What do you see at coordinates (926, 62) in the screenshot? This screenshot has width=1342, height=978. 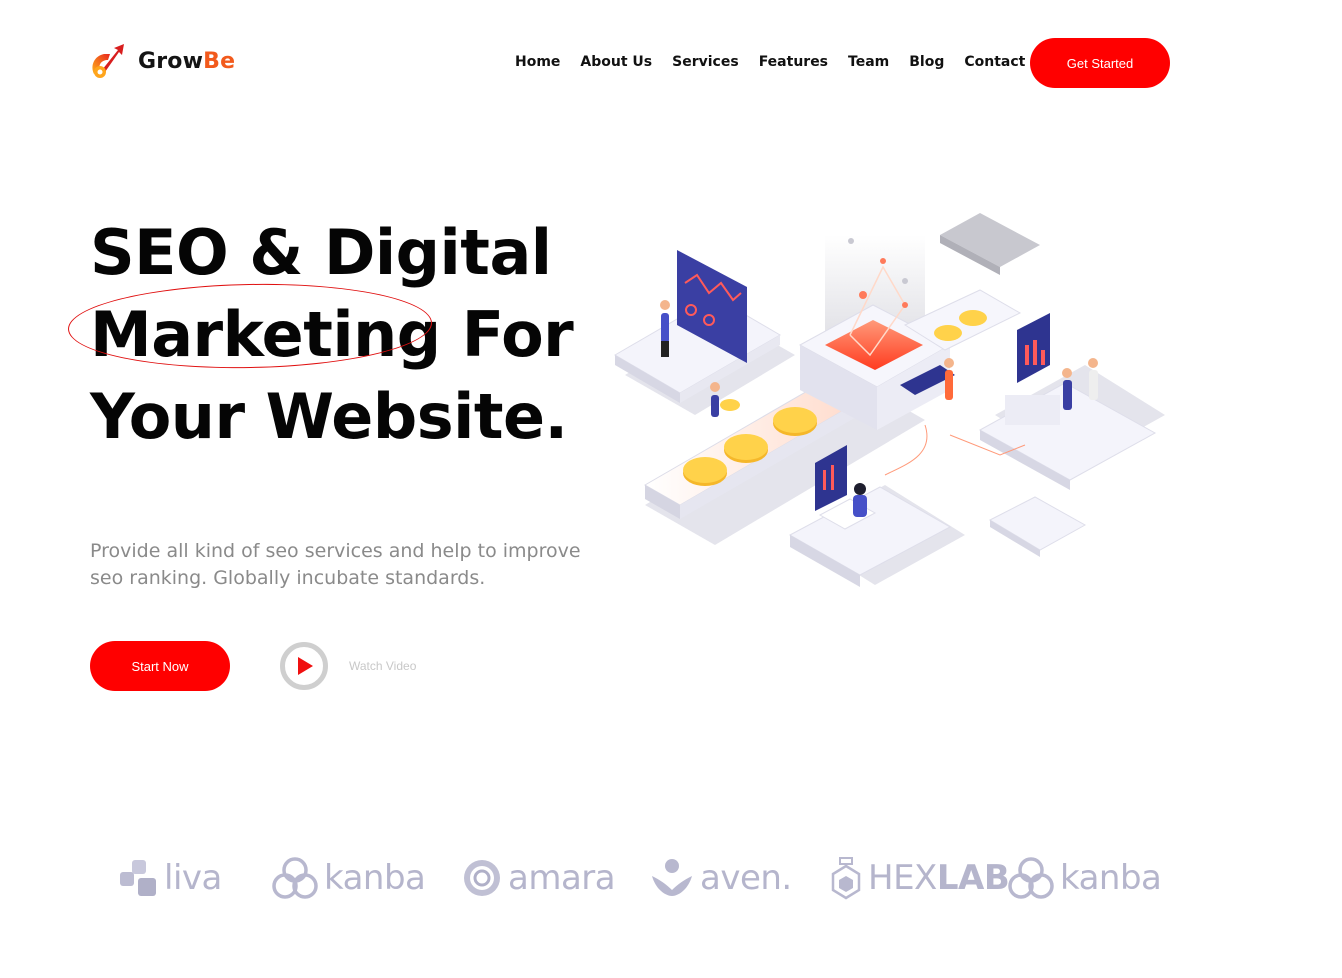 I see `nav-blog: Blog` at bounding box center [926, 62].